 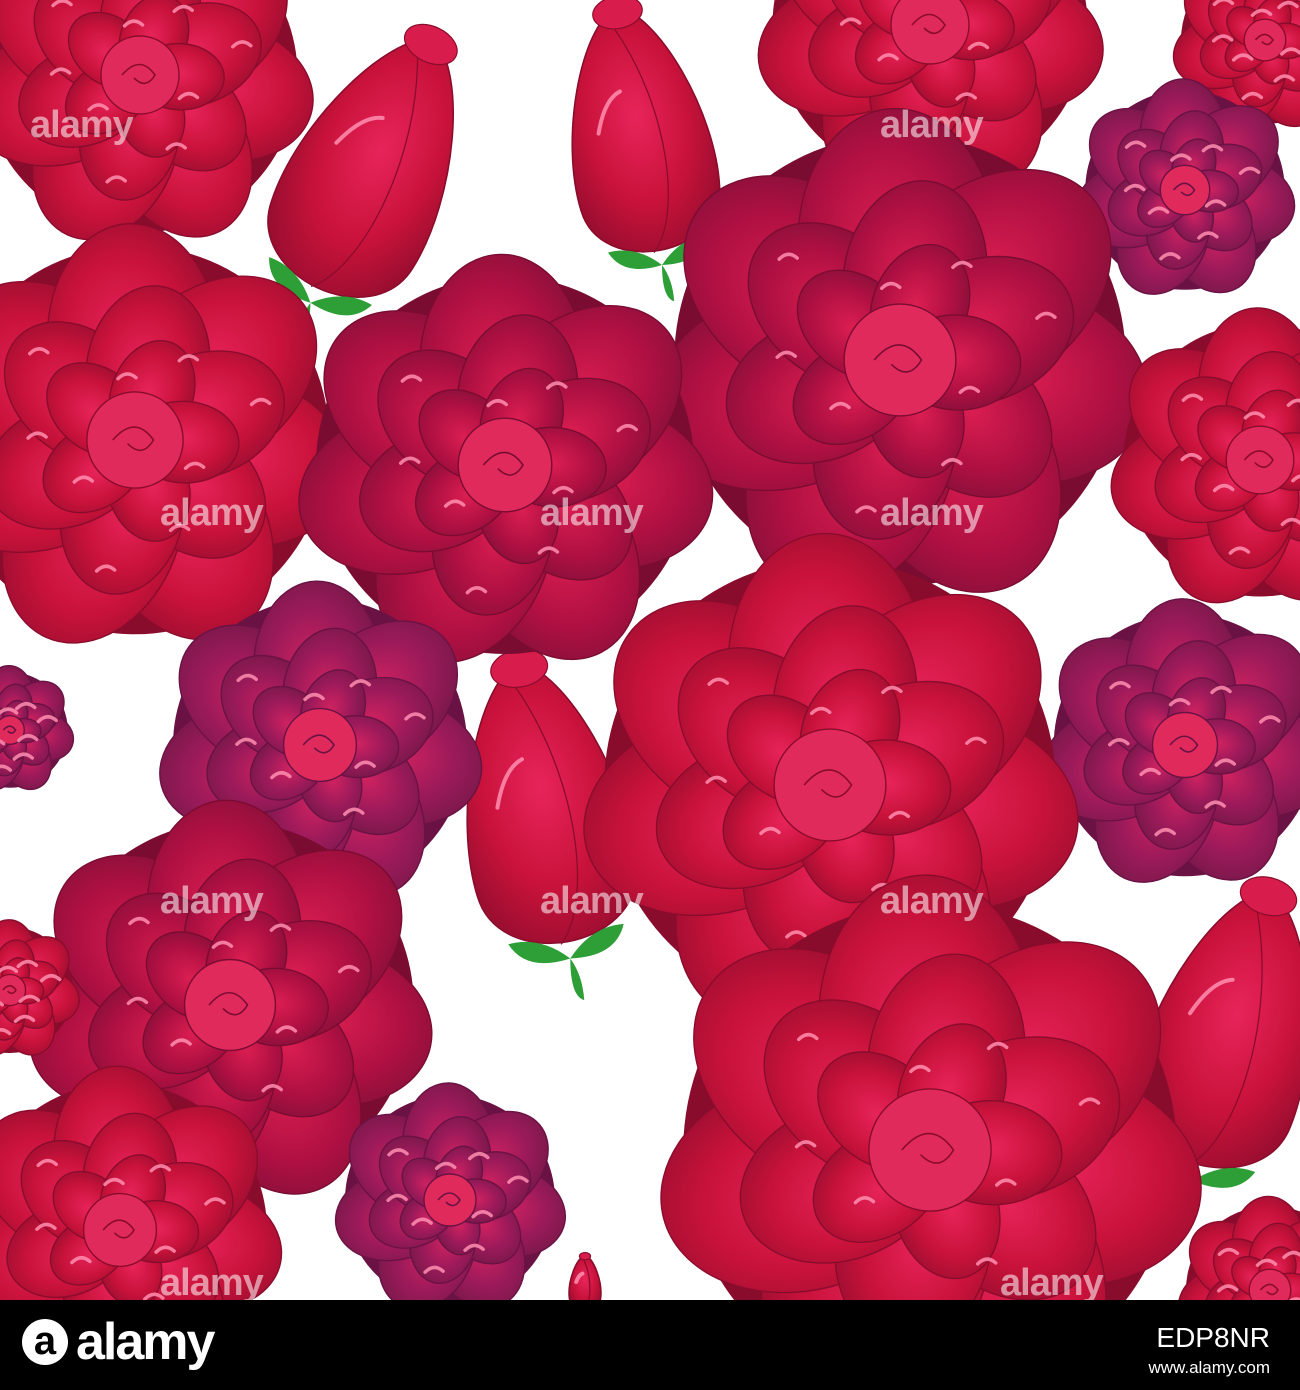 What do you see at coordinates (1213, 1337) in the screenshot?
I see `image-id: EDP8NR` at bounding box center [1213, 1337].